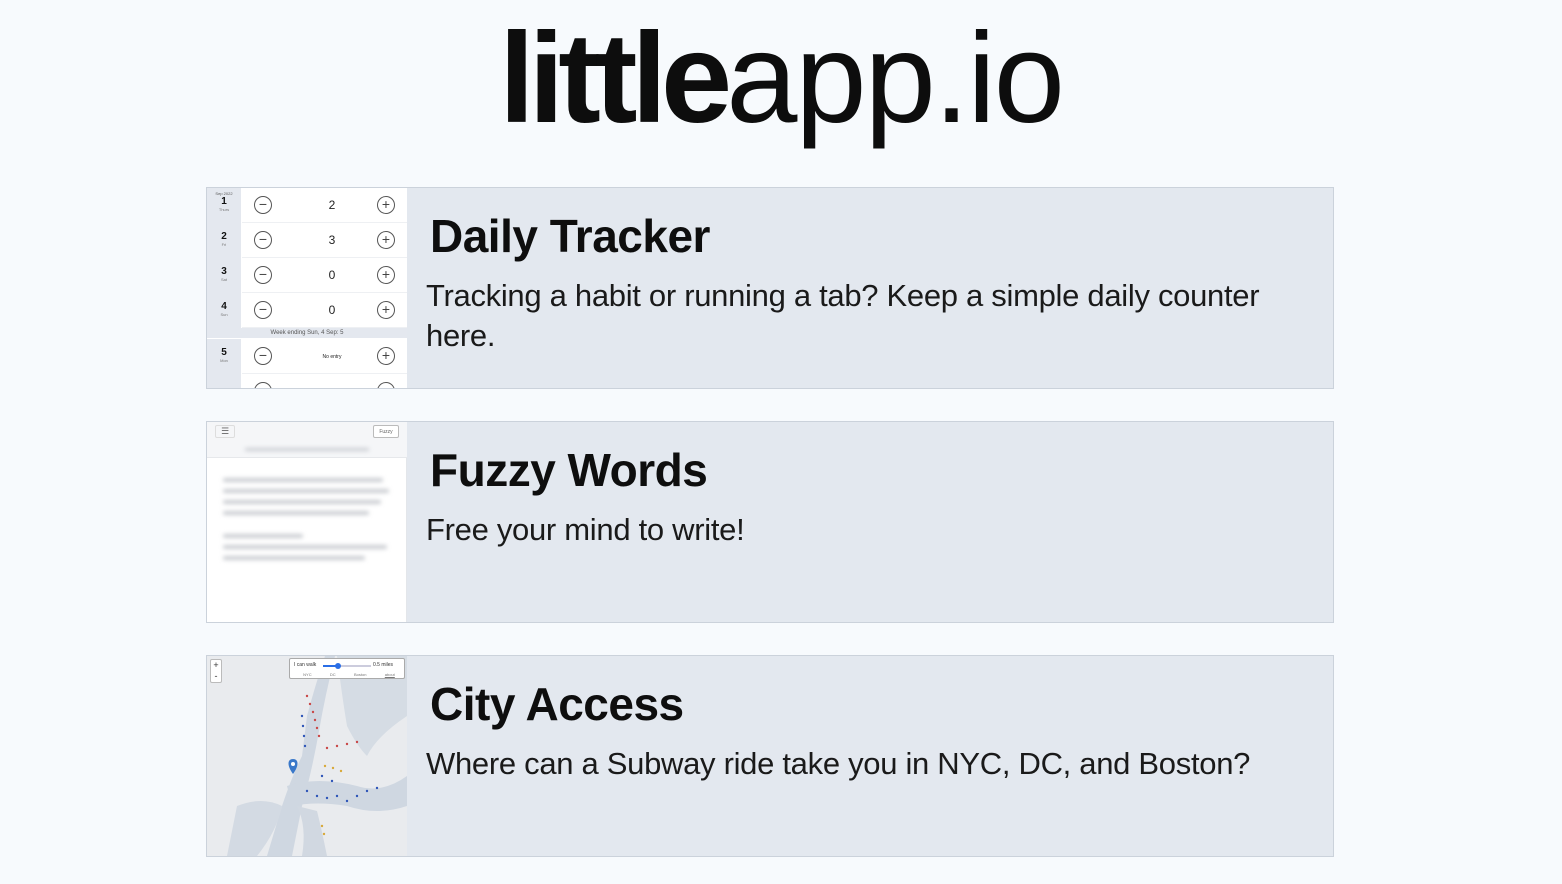  I want to click on city-boston: Boston, so click(360, 674).